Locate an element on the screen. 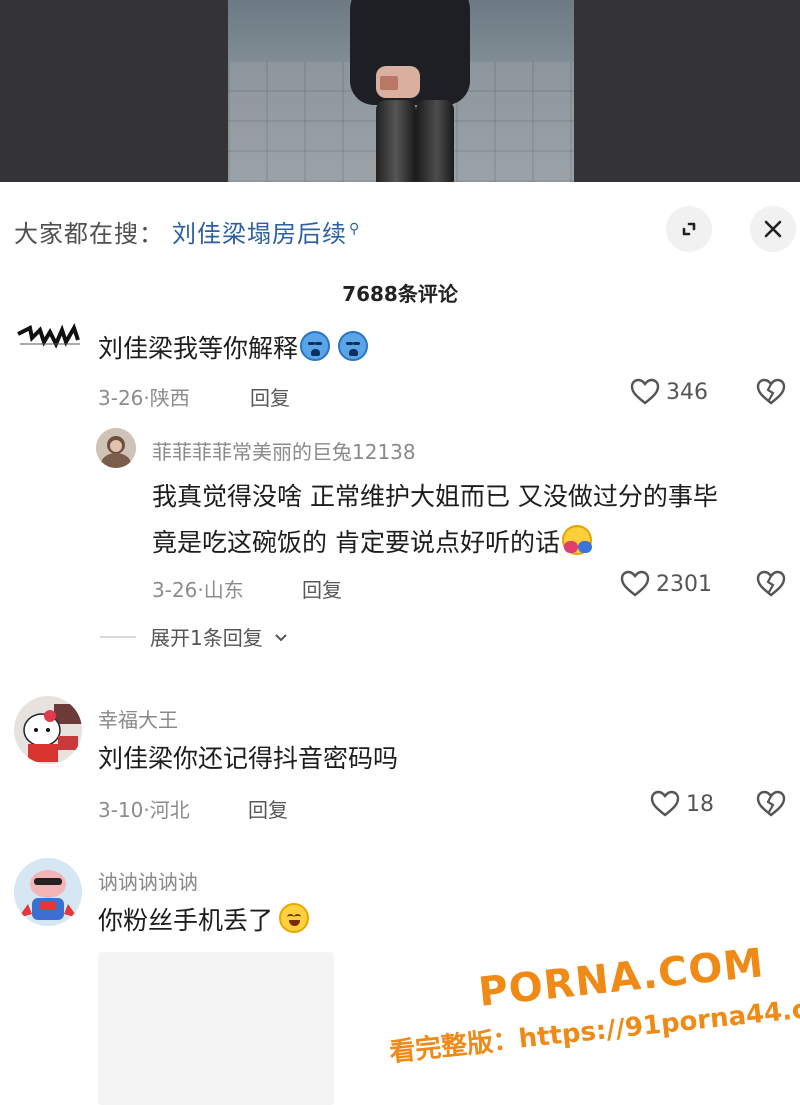  hug-emoji is located at coordinates (576, 540).